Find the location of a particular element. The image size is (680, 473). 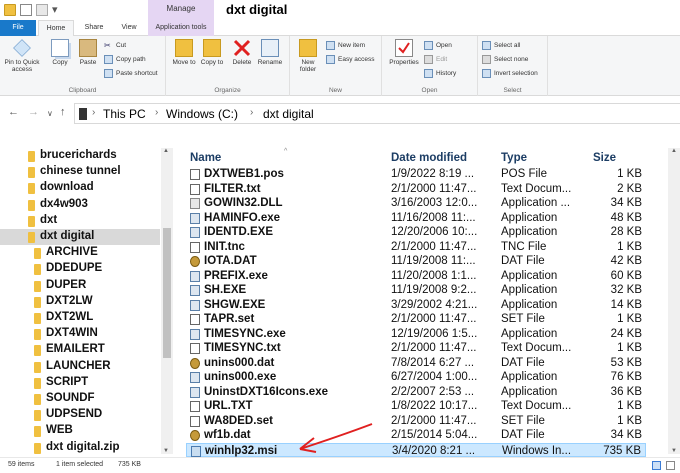

breadcrumb-windows-c: Windows (C:) is located at coordinates (202, 114).